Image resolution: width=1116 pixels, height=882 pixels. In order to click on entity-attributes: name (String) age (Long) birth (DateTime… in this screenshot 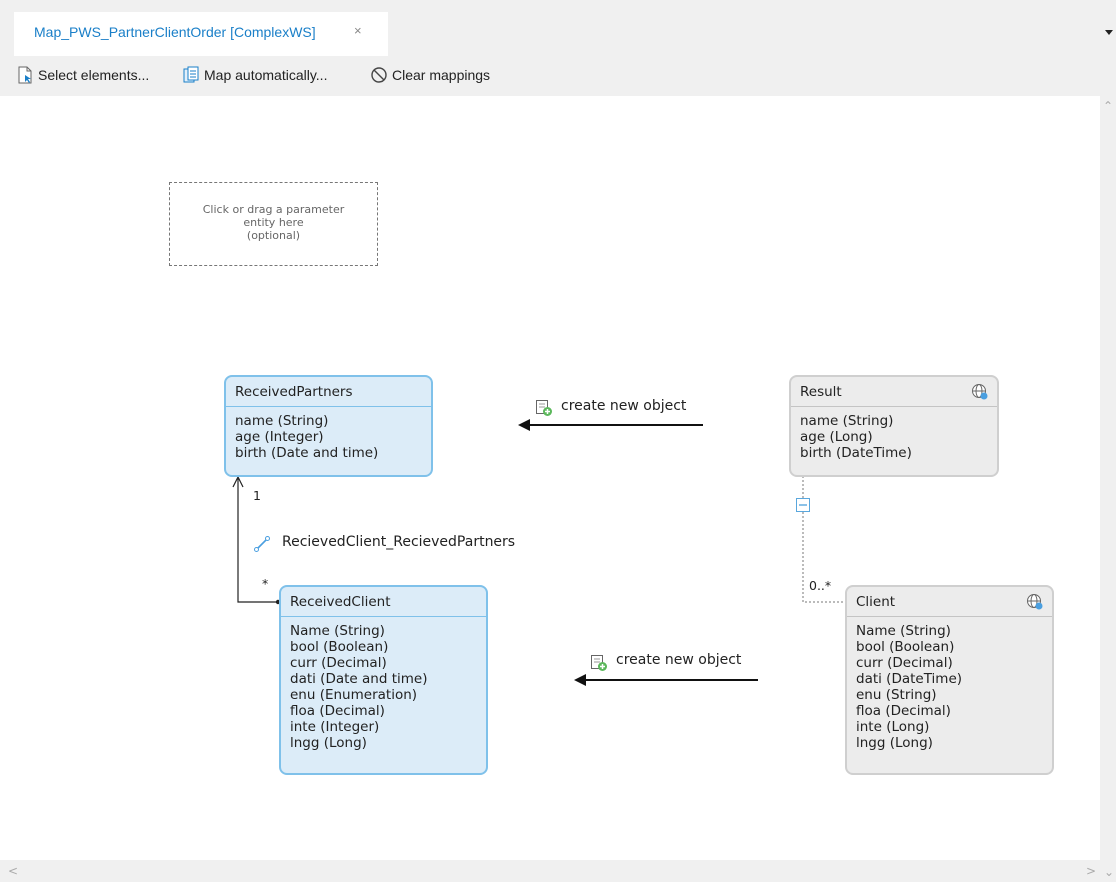, I will do `click(894, 434)`.